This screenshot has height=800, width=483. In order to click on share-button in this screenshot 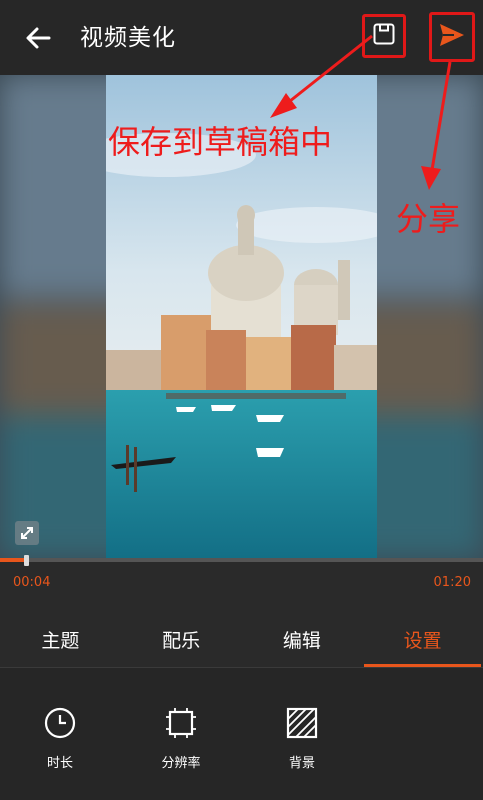, I will do `click(452, 37)`.